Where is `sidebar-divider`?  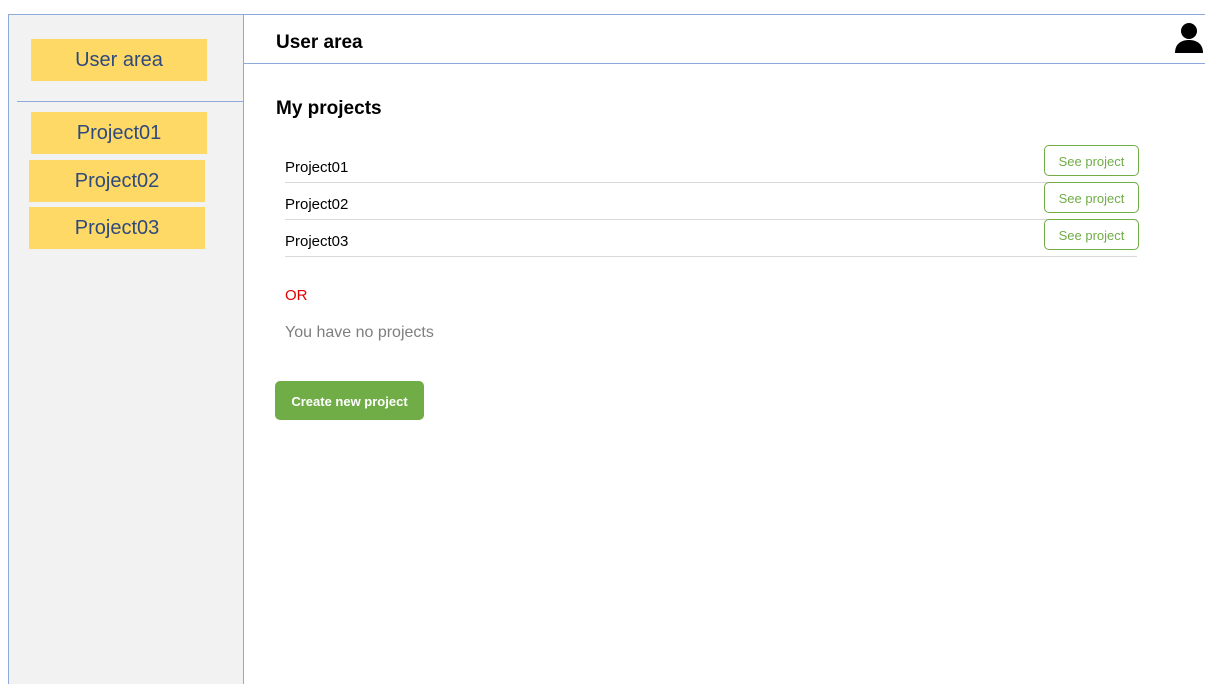 sidebar-divider is located at coordinates (130, 101).